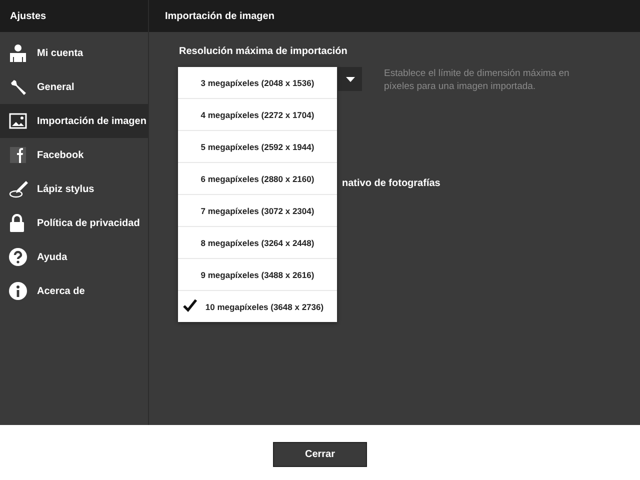  What do you see at coordinates (257, 306) in the screenshot?
I see `dropdown-option: 10 megapíxeles (3648 x 2736)` at bounding box center [257, 306].